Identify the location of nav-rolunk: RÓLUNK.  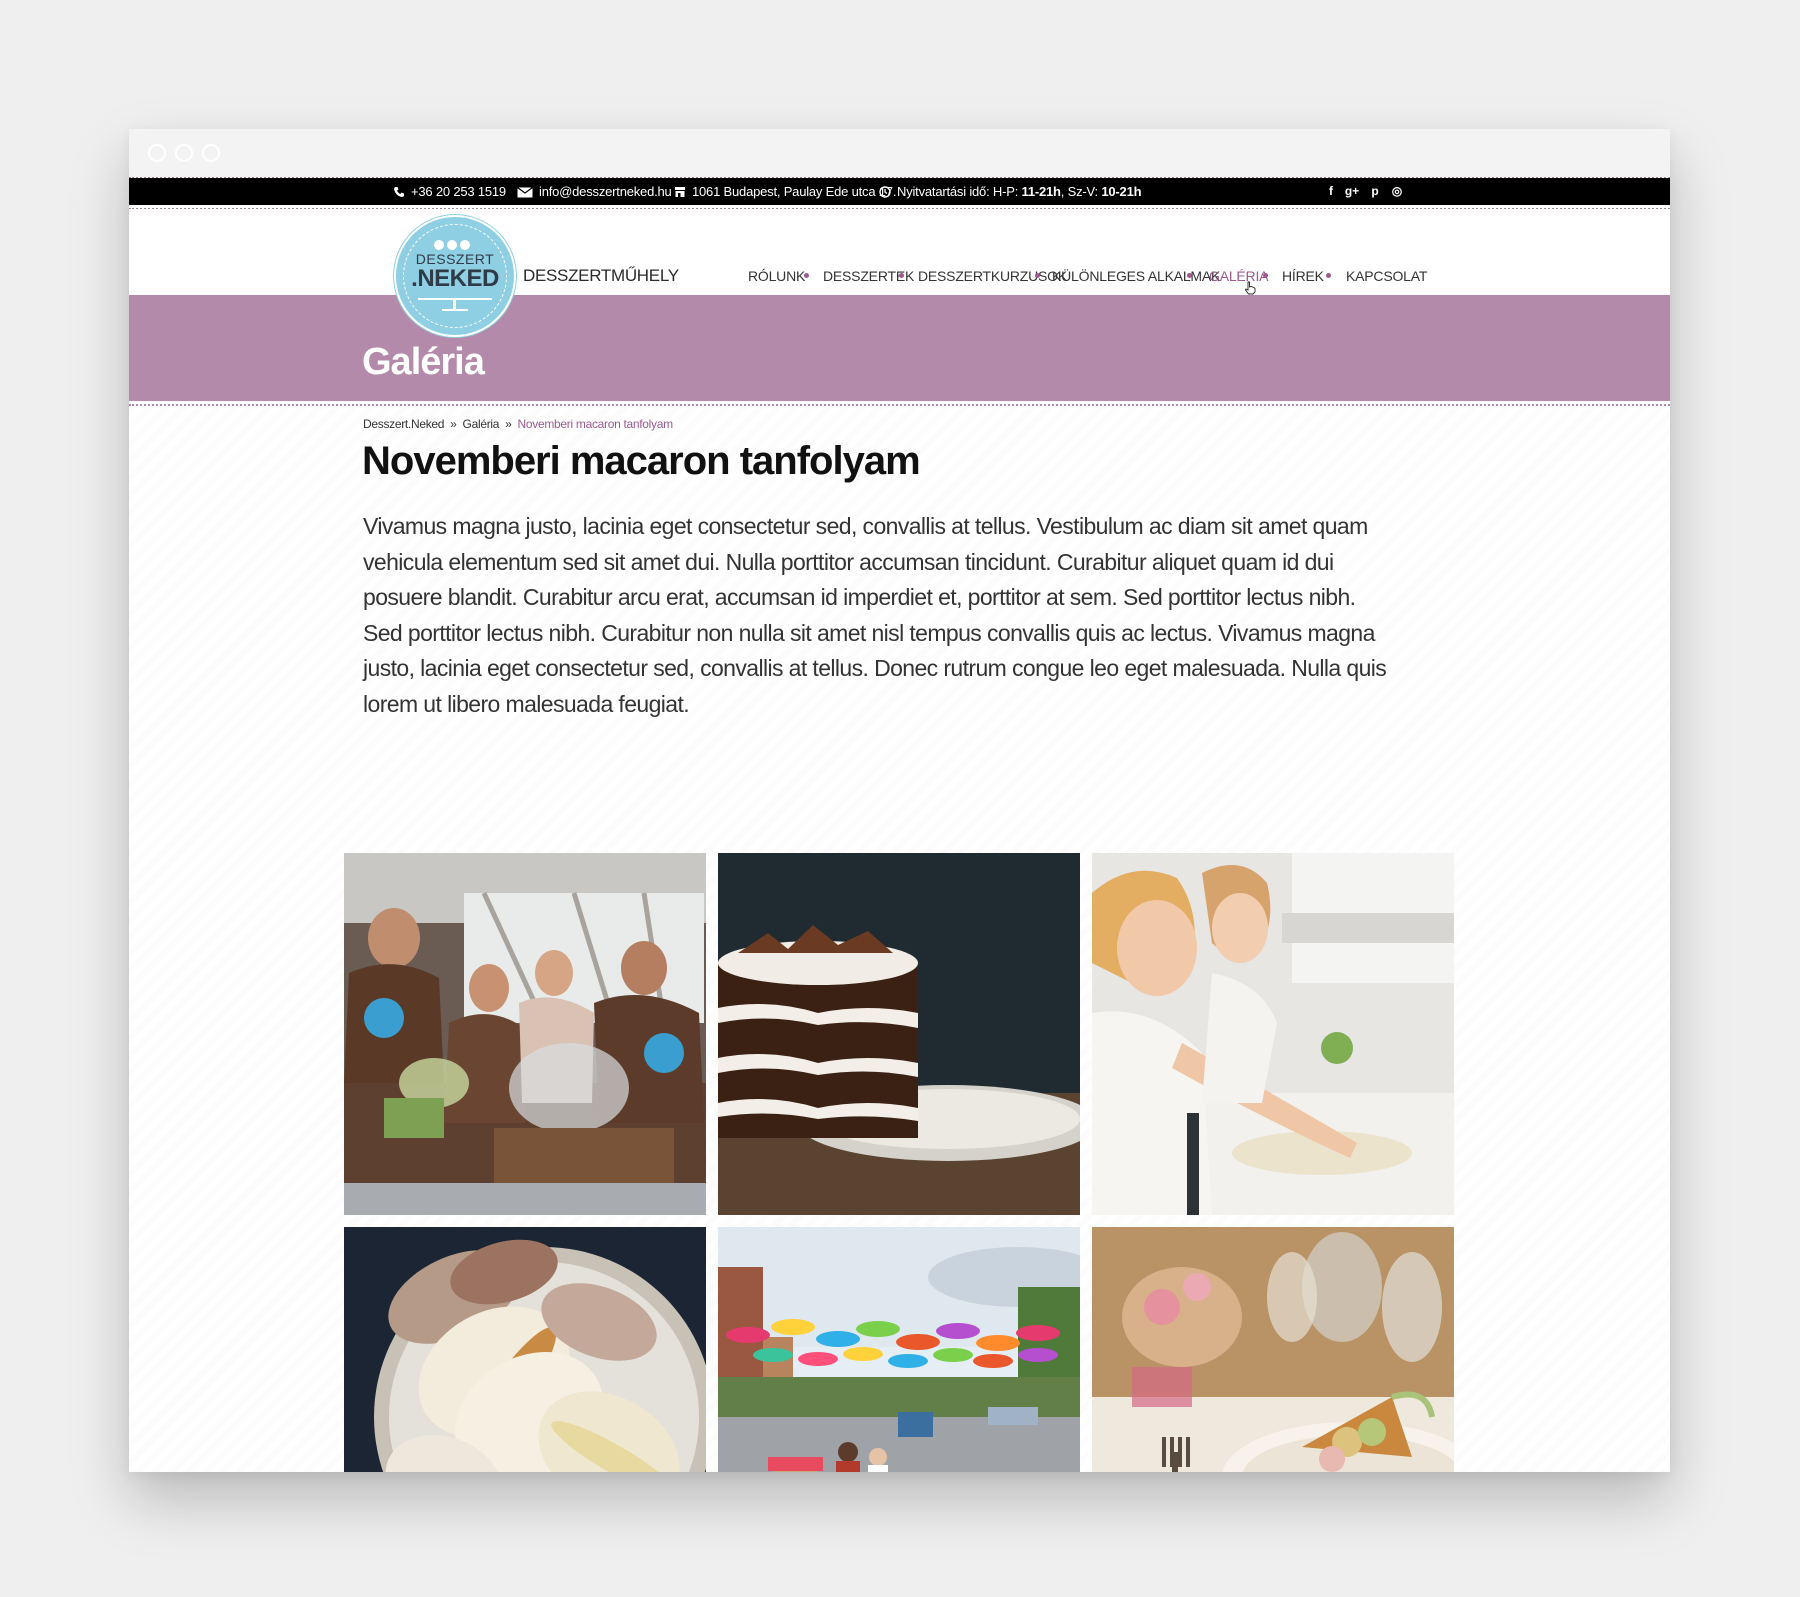
(776, 278).